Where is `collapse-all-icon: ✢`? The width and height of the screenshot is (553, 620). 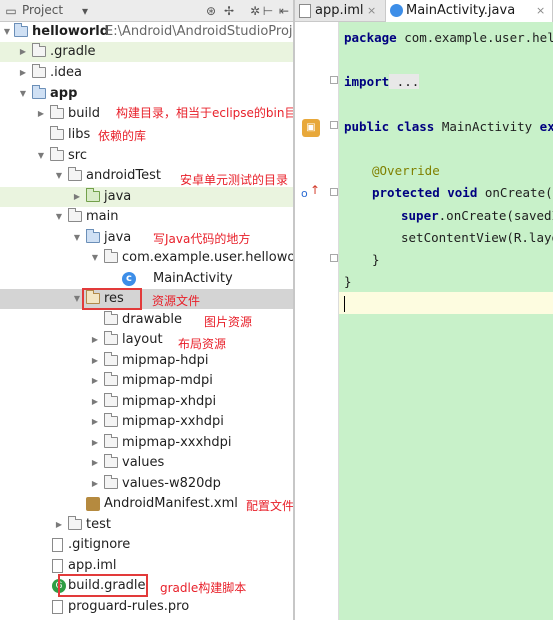 collapse-all-icon: ✢ is located at coordinates (229, 11).